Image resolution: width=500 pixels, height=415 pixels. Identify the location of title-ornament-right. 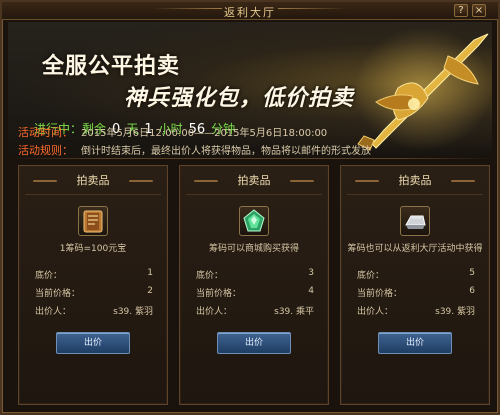
(313, 8).